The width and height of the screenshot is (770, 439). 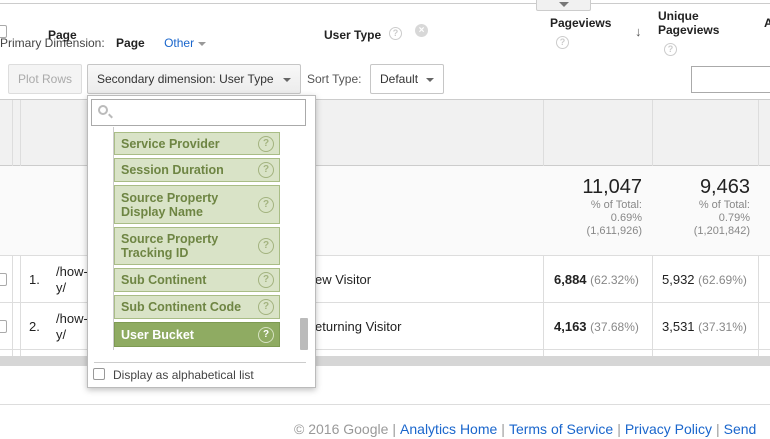 I want to click on row-unique: 3,531 (37.31%), so click(x=704, y=326).